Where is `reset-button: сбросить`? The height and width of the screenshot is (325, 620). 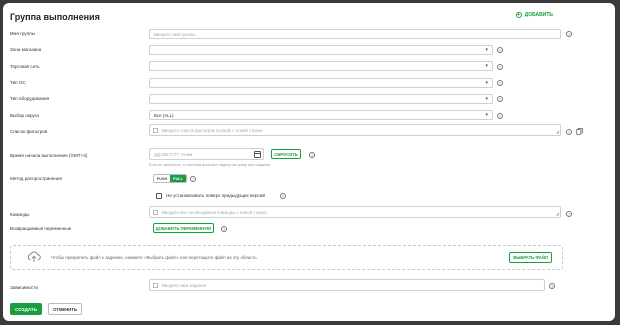 reset-button: сбросить is located at coordinates (286, 154).